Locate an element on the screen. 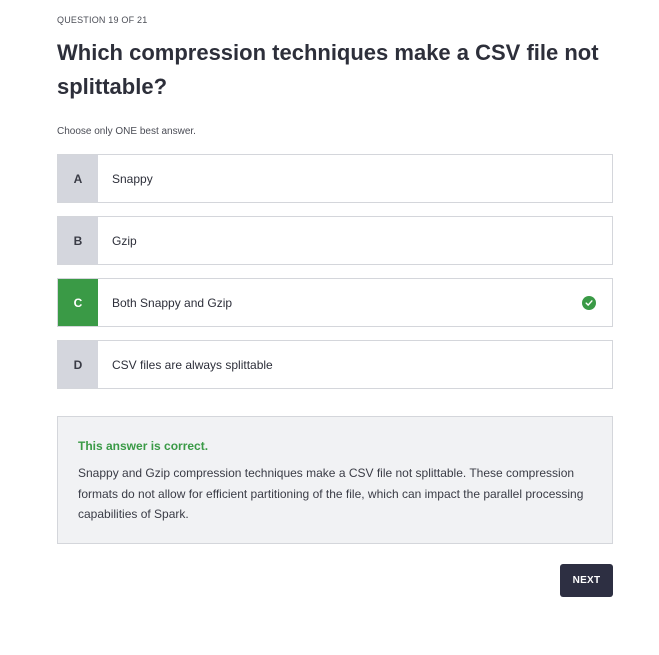 This screenshot has width=659, height=655. option-letter: D is located at coordinates (78, 364).